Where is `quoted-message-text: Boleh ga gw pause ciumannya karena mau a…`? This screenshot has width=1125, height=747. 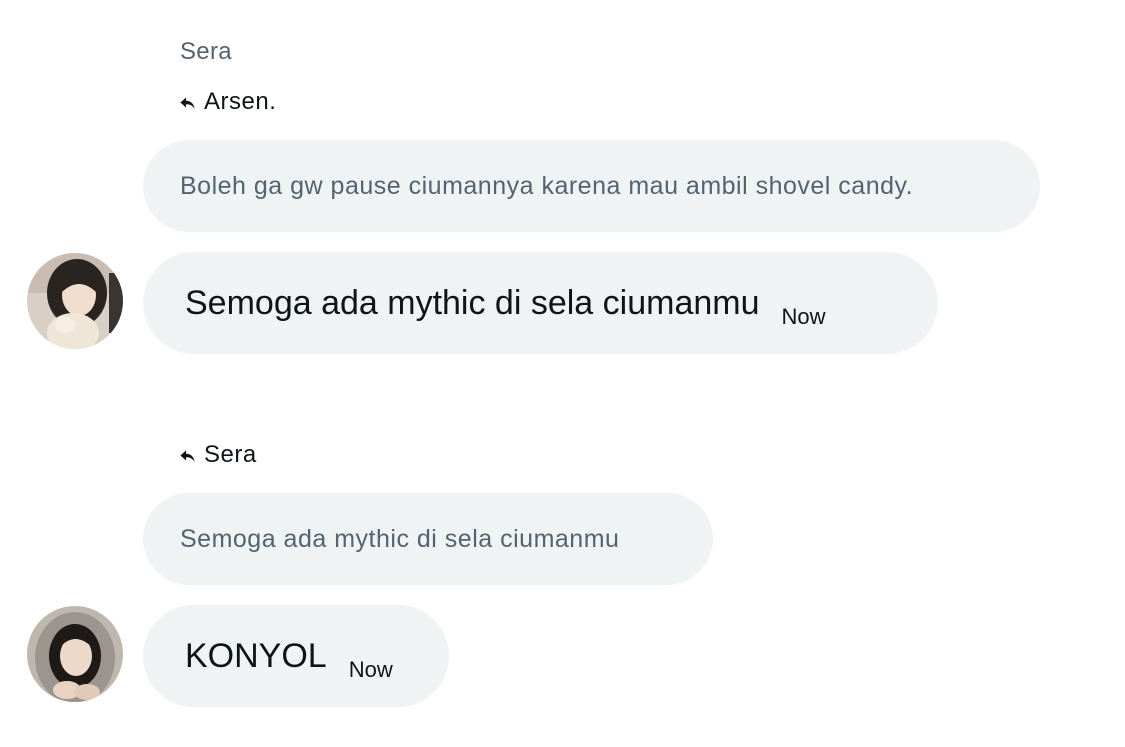
quoted-message-text: Boleh ga gw pause ciumannya karena mau a… is located at coordinates (547, 185).